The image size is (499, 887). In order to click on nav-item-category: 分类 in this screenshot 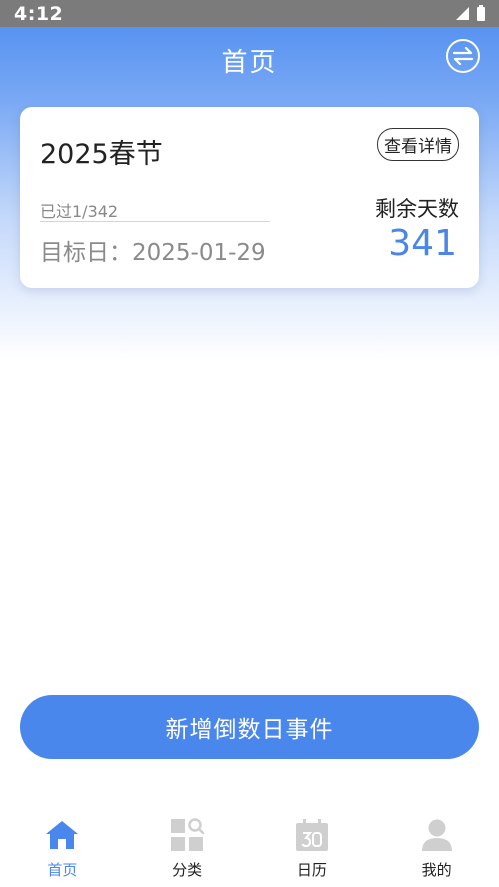, I will do `click(187, 846)`.